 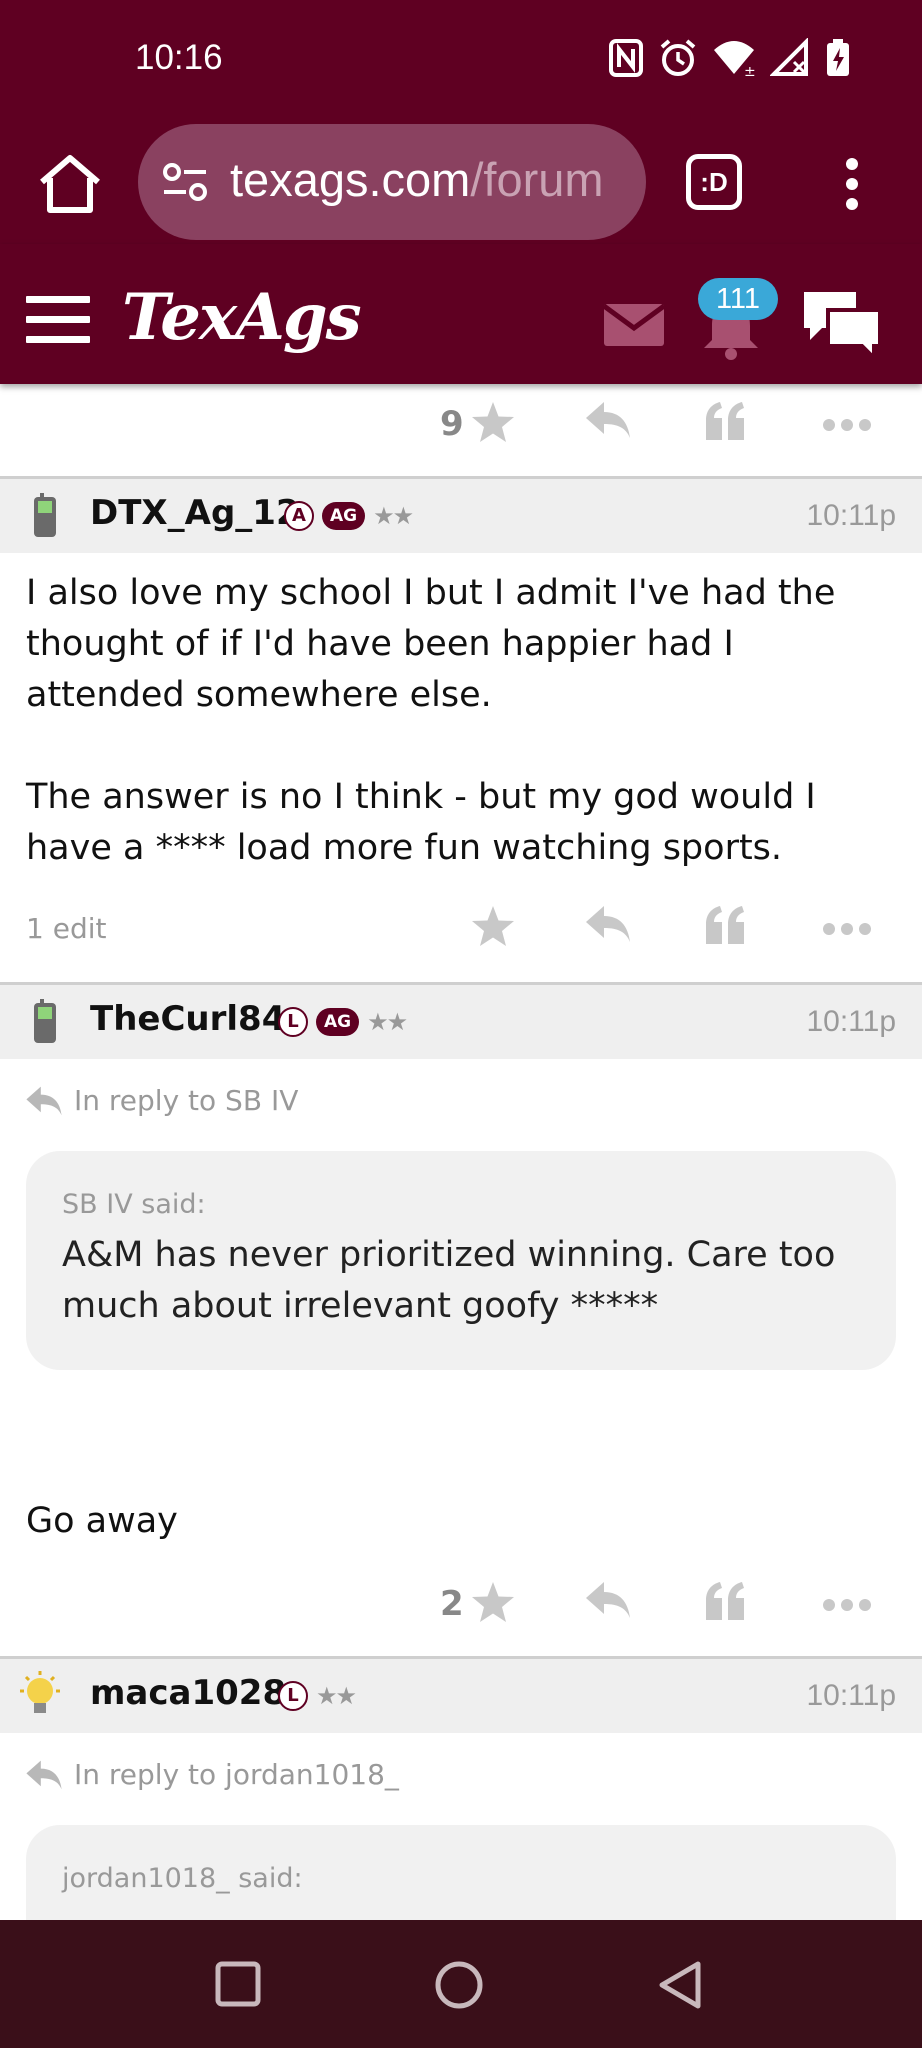 What do you see at coordinates (185, 182) in the screenshot?
I see `site-settings-icon` at bounding box center [185, 182].